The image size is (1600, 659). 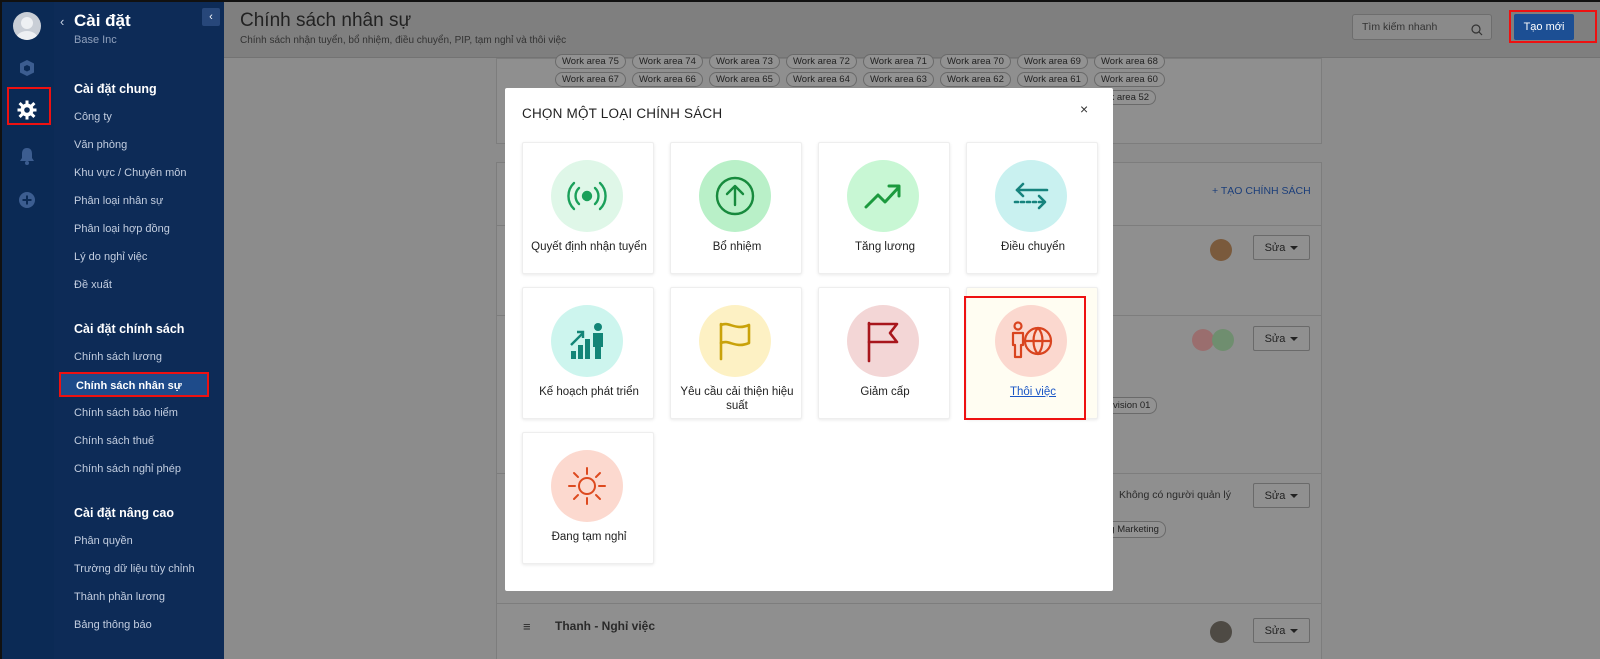 What do you see at coordinates (95, 40) in the screenshot?
I see `company-name: Base Inc` at bounding box center [95, 40].